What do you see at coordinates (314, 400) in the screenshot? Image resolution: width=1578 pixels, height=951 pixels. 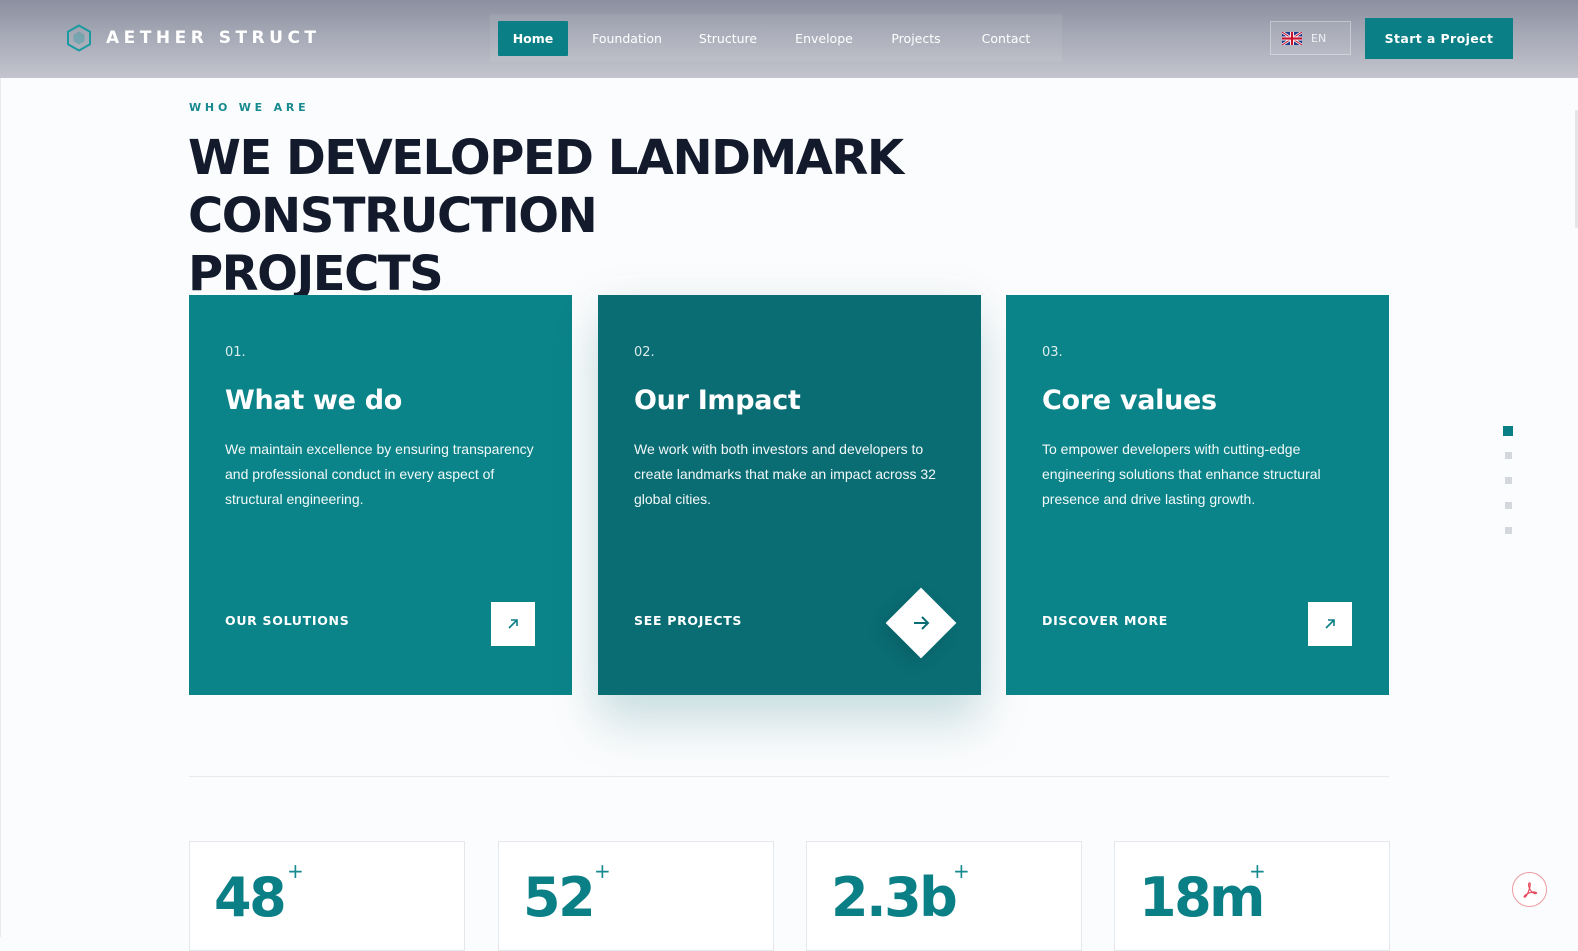 I see `card-title: What we do` at bounding box center [314, 400].